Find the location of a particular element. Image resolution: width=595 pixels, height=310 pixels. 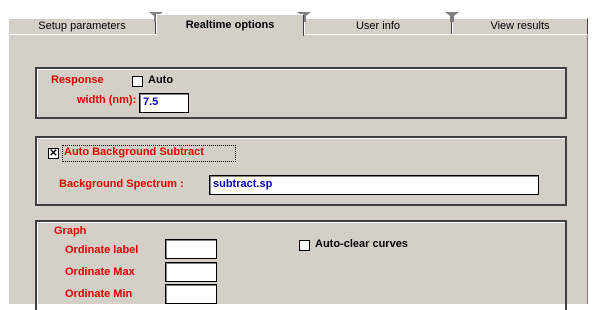

auto-checkbox is located at coordinates (137, 81).